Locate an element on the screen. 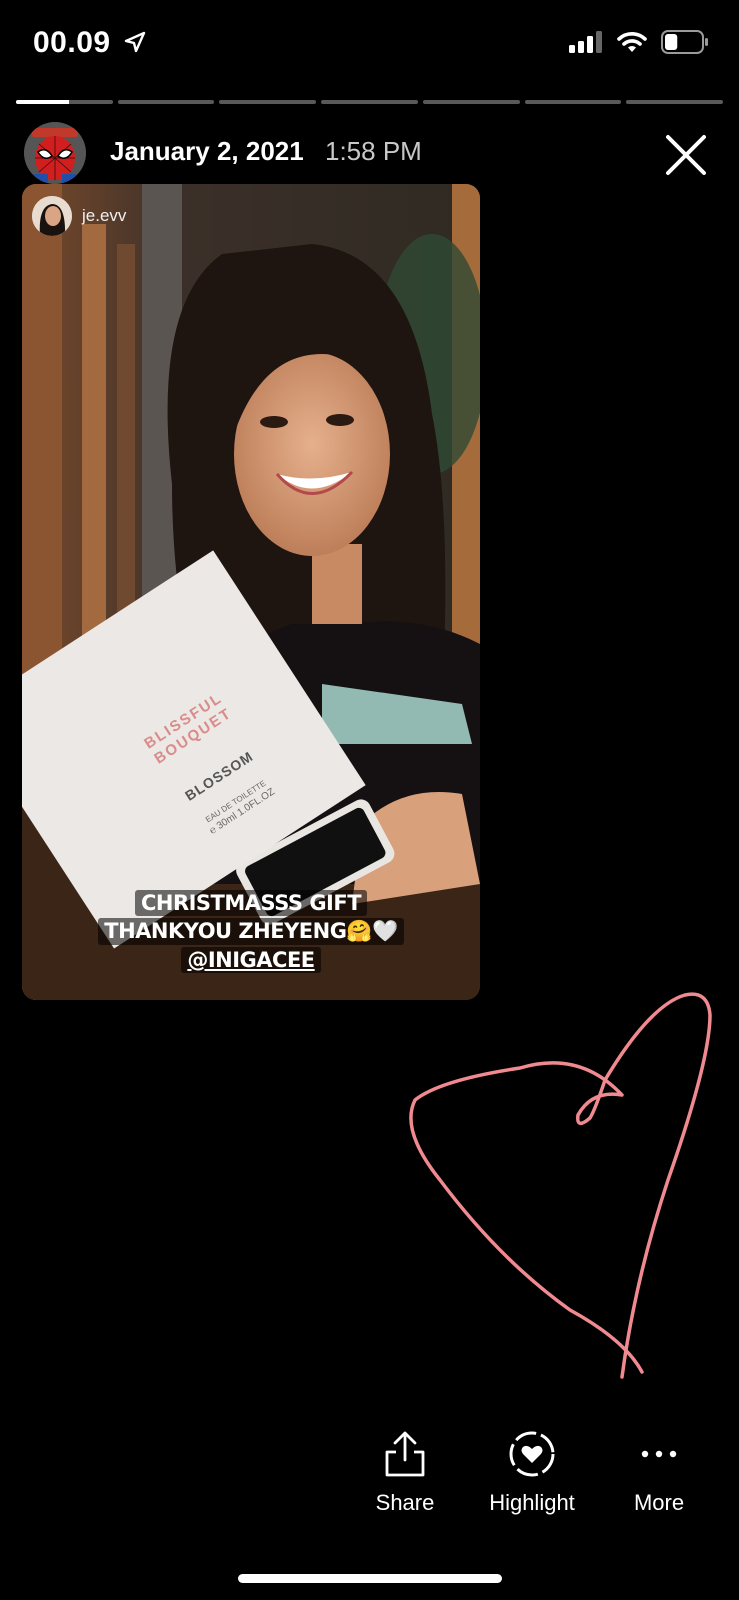  close-icon is located at coordinates (686, 155).